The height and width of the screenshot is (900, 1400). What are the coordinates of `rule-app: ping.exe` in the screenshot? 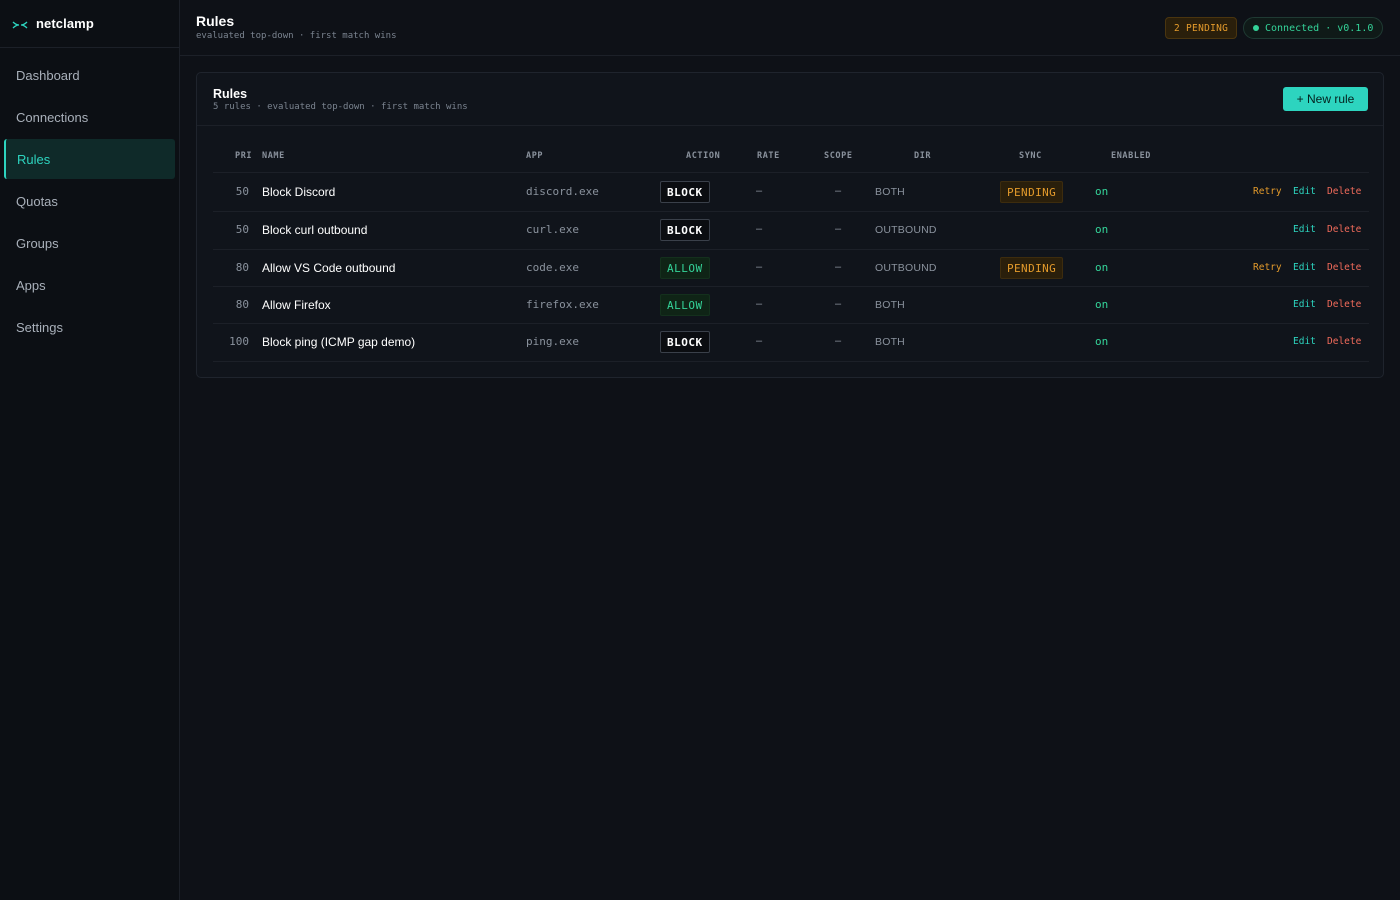 It's located at (552, 341).